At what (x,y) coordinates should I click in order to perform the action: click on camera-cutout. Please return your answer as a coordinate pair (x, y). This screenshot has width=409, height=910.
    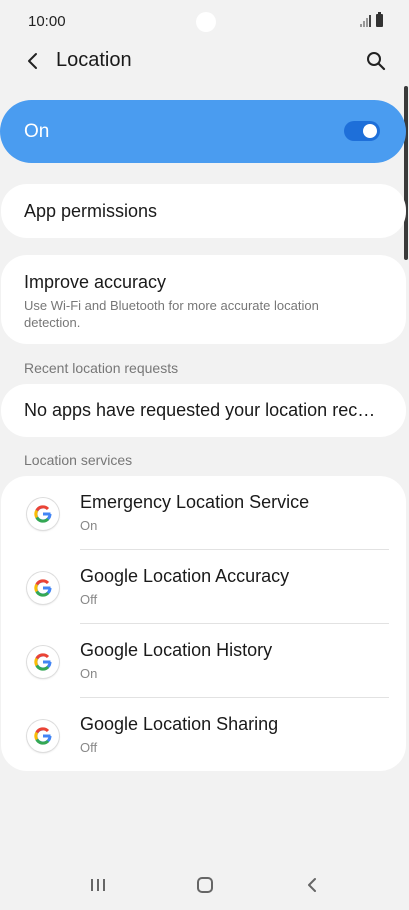
    Looking at the image, I should click on (206, 22).